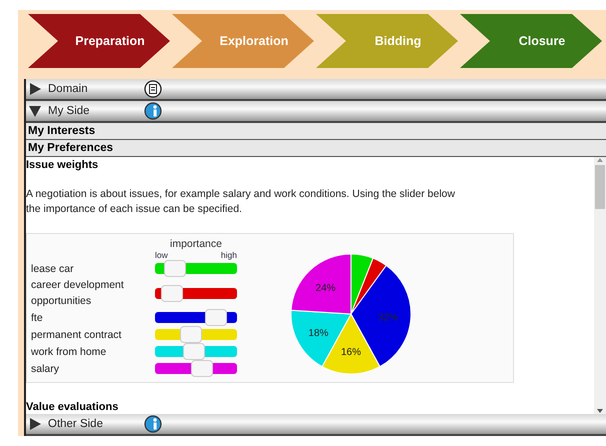 This screenshot has height=446, width=606. I want to click on issue-name: lease car, so click(53, 269).